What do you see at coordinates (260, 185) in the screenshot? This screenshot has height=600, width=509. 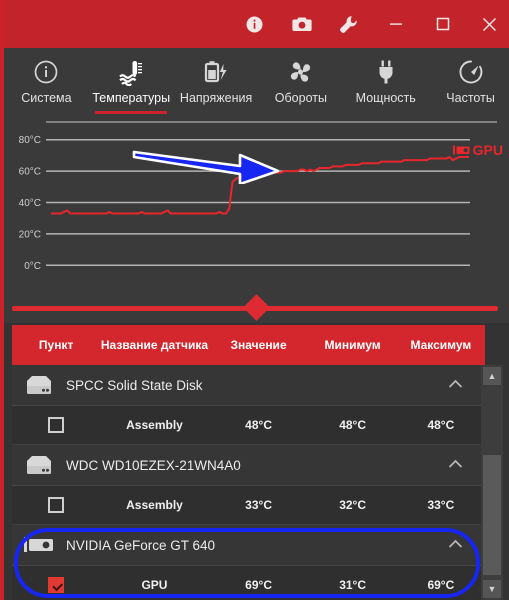 I see `chart-series-line` at bounding box center [260, 185].